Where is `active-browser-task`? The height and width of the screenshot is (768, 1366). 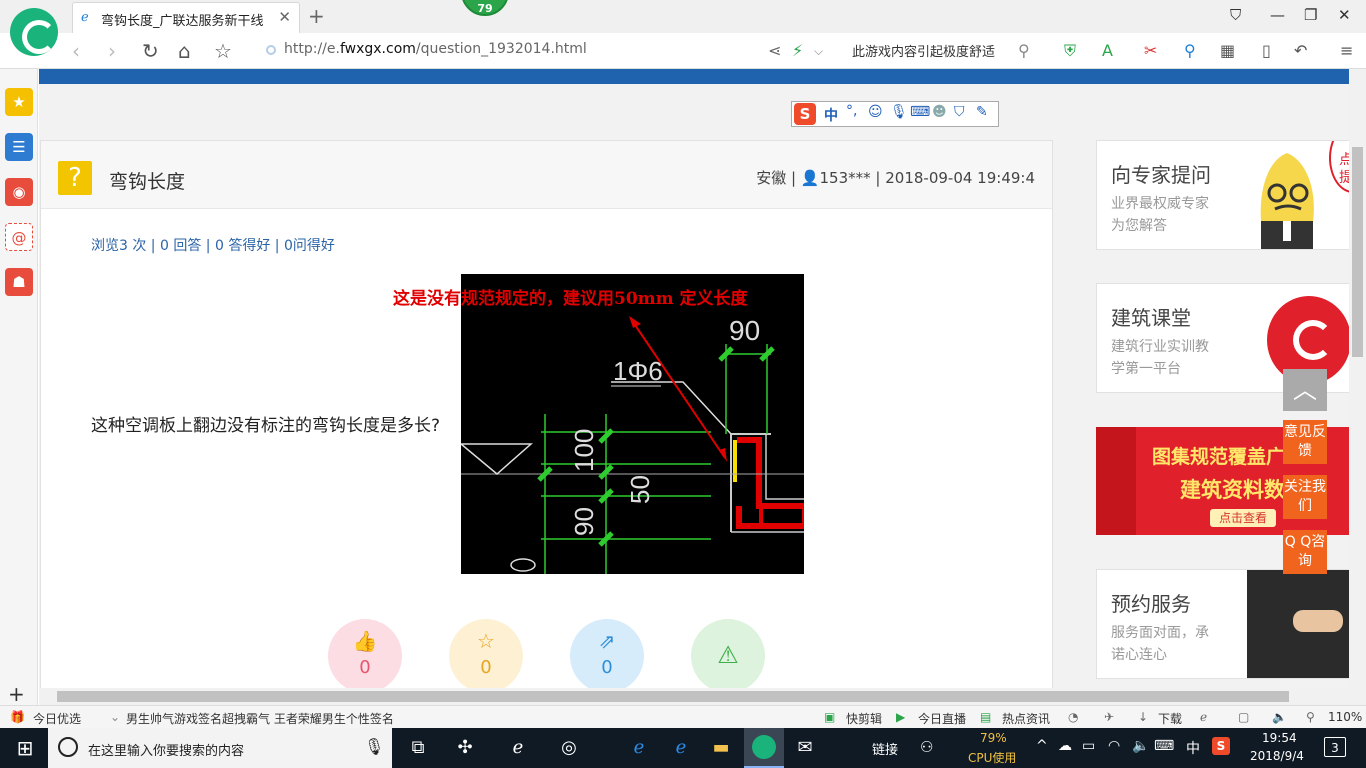 active-browser-task is located at coordinates (764, 748).